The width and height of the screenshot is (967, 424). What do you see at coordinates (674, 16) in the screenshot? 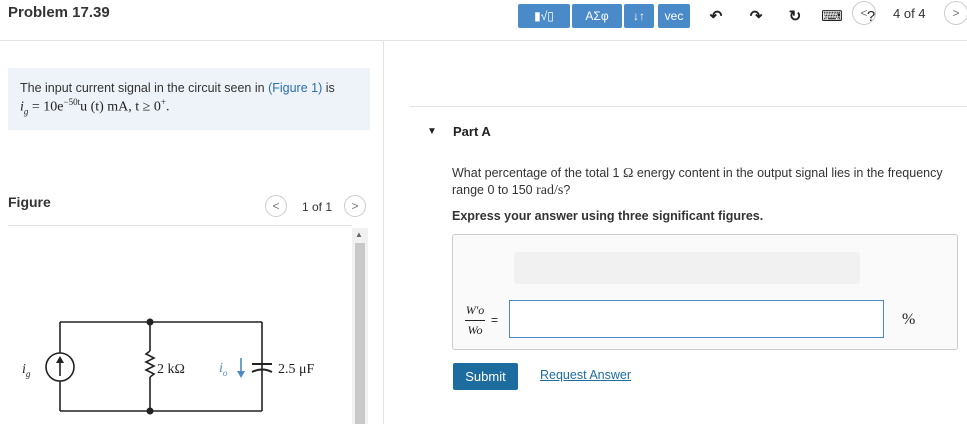
I see `vector-button: vec` at bounding box center [674, 16].